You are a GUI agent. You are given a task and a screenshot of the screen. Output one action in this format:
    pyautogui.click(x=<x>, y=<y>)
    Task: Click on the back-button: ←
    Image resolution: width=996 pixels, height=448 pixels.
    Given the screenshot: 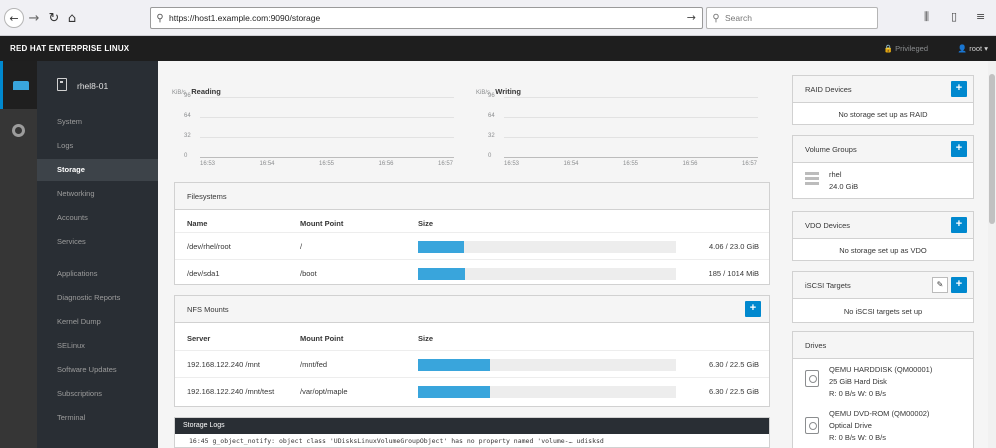 What is the action you would take?
    pyautogui.click(x=14, y=18)
    